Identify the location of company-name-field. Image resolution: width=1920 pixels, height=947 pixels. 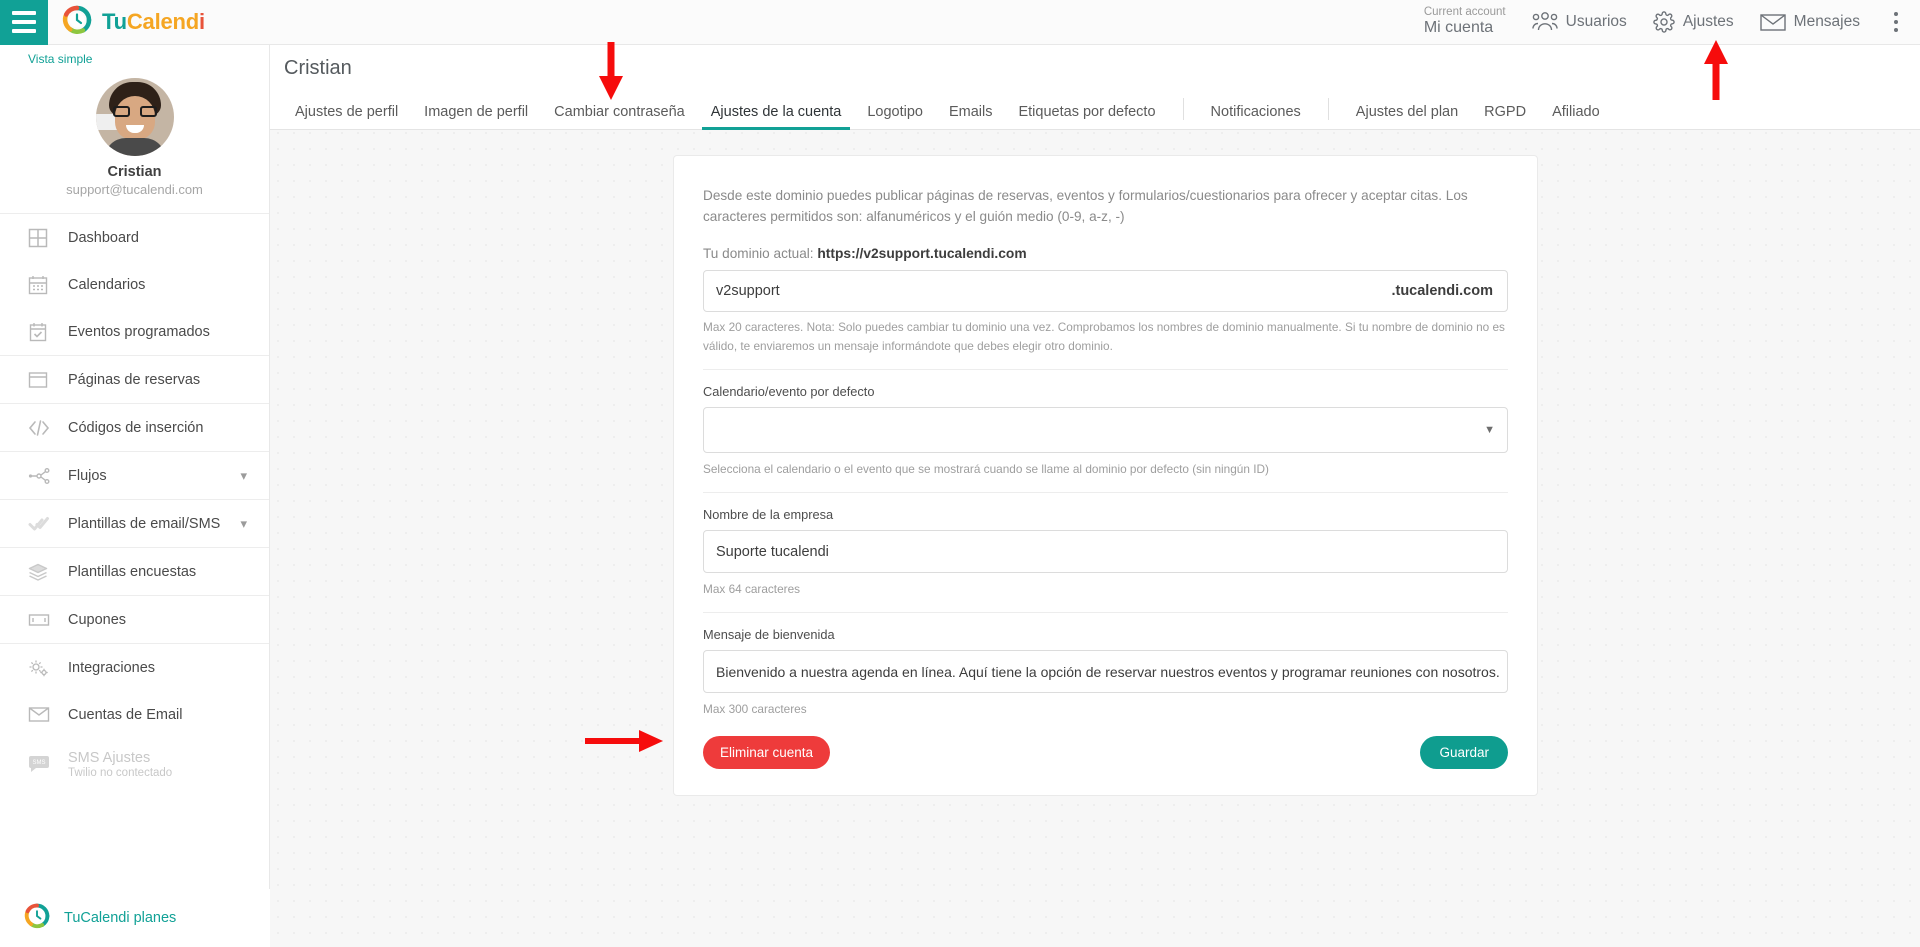
(1105, 552).